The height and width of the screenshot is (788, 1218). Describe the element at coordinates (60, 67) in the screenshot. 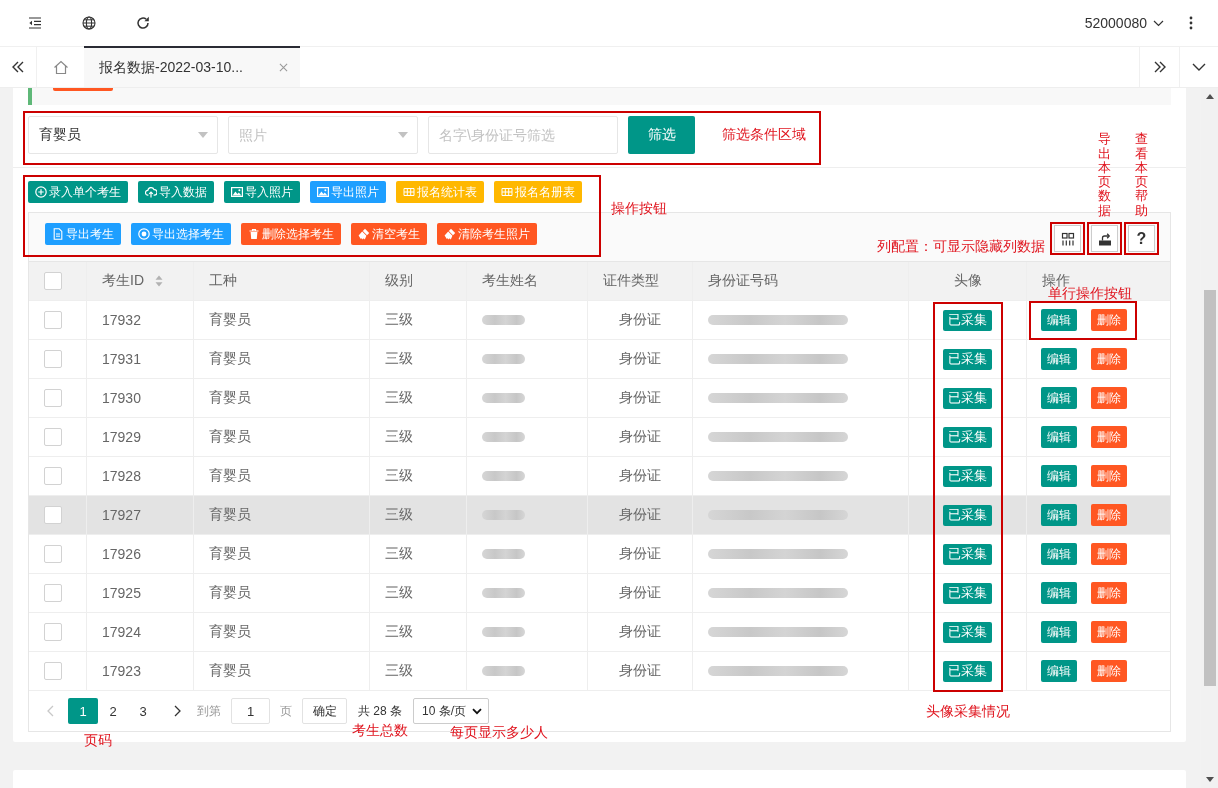

I see `home-icon` at that location.